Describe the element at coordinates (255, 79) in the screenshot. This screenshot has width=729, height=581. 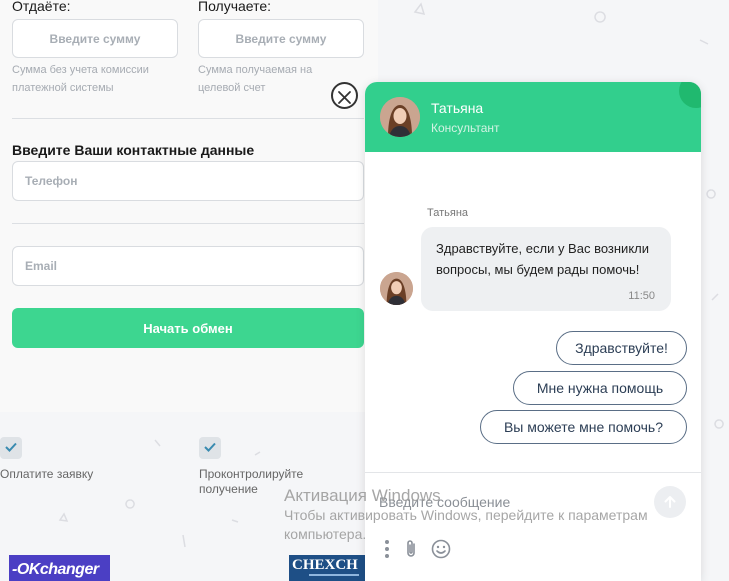
I see `receive-hint: Сумма получаемая на целевой счет` at that location.